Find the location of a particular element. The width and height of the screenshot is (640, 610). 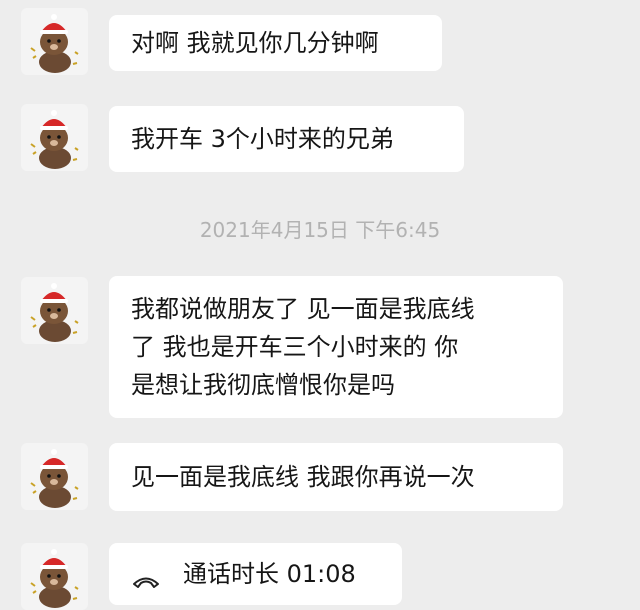

call-duration-label: 通话时长 01:08 is located at coordinates (269, 574).